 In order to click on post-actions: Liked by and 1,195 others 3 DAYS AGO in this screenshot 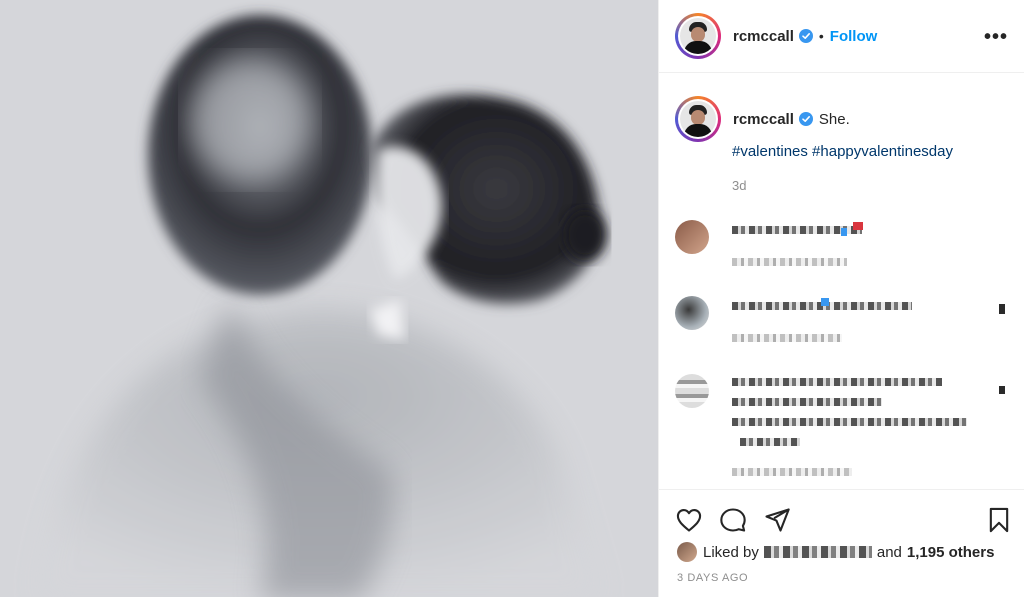, I will do `click(841, 543)`.